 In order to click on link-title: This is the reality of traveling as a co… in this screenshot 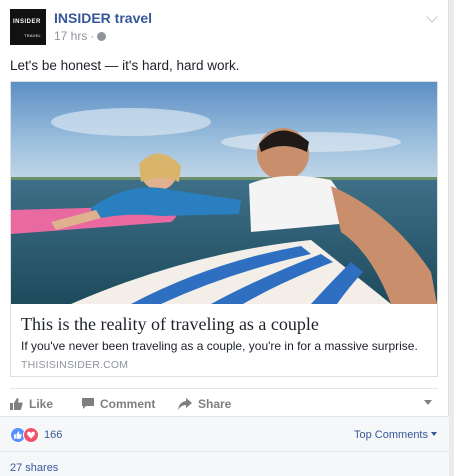, I will do `click(170, 324)`.